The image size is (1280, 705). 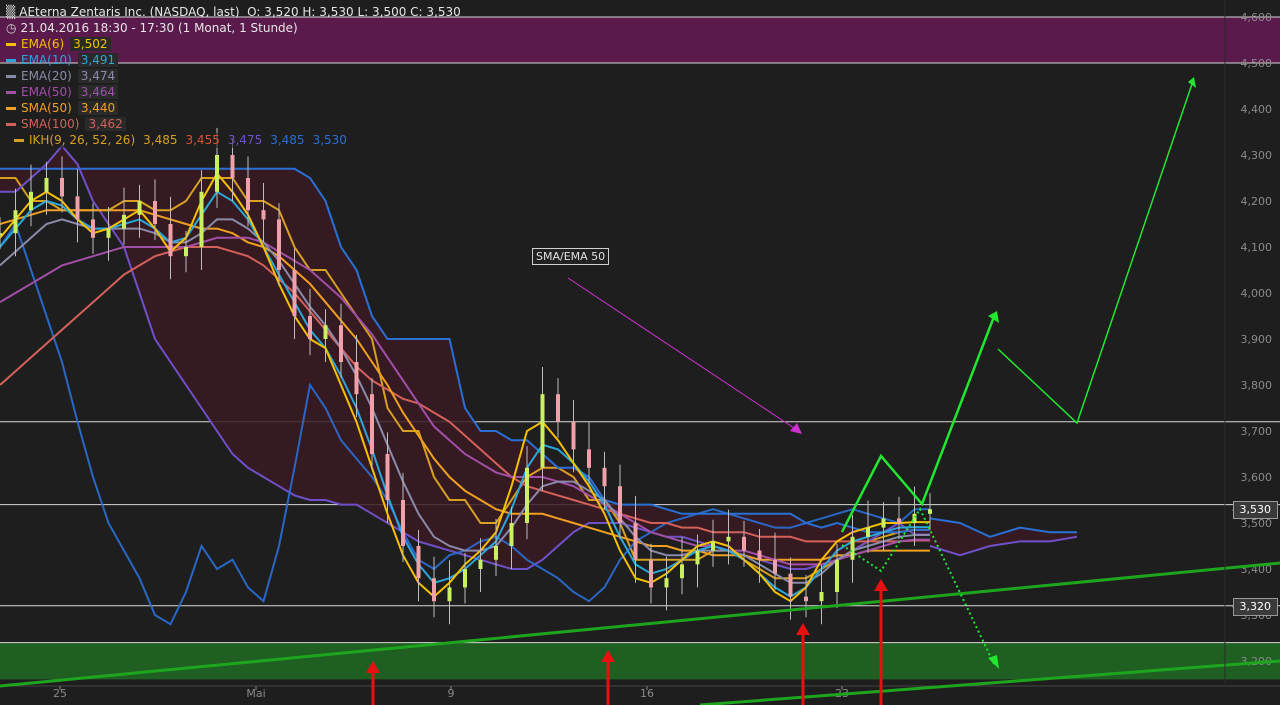 What do you see at coordinates (50, 124) in the screenshot?
I see `legend-label: SMA(100)` at bounding box center [50, 124].